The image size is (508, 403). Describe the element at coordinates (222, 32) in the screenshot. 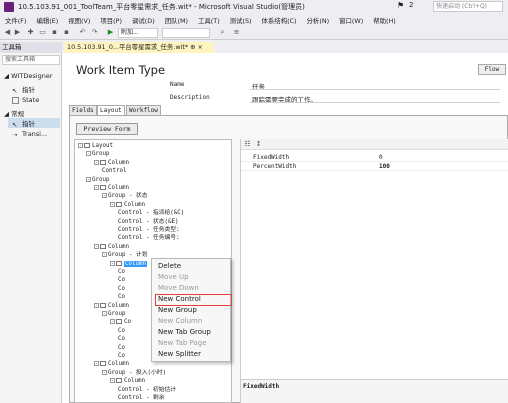

I see `find-icon: ⌕` at that location.